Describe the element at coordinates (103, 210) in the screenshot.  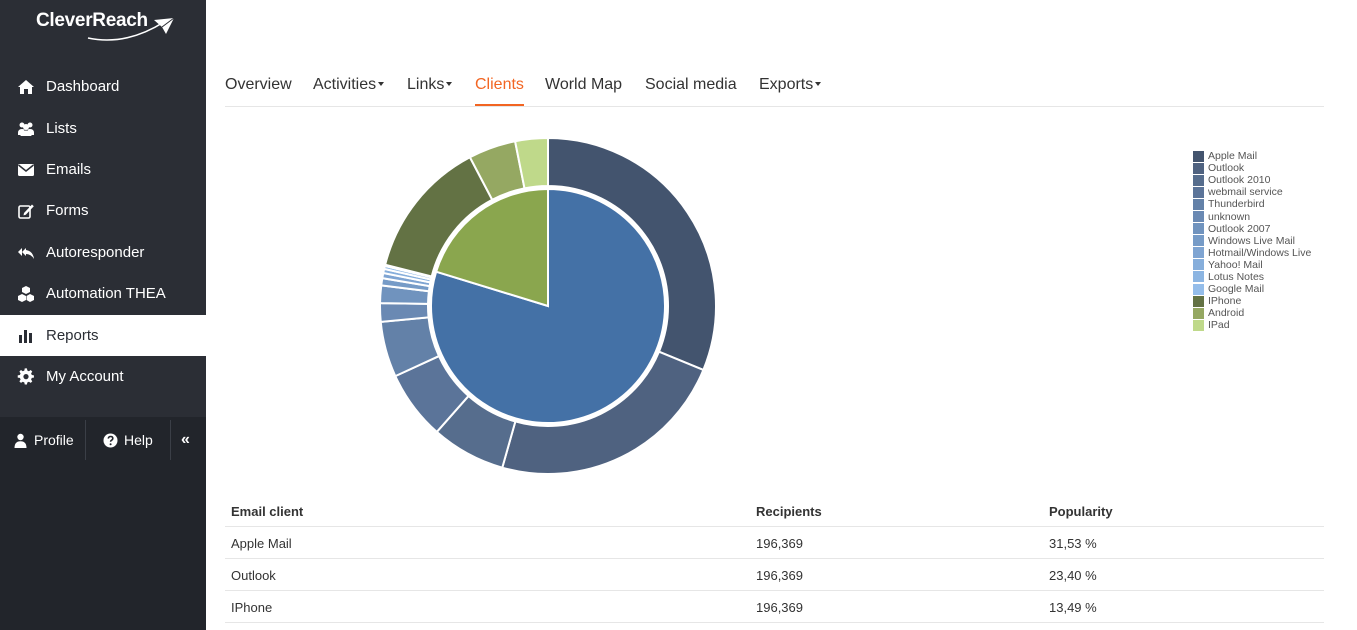
I see `sidebar-item-forms: Forms` at that location.